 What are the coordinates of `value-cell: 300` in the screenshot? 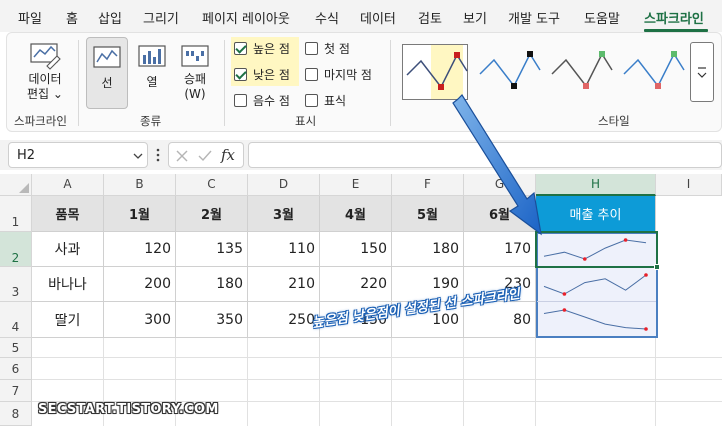 It's located at (140, 320).